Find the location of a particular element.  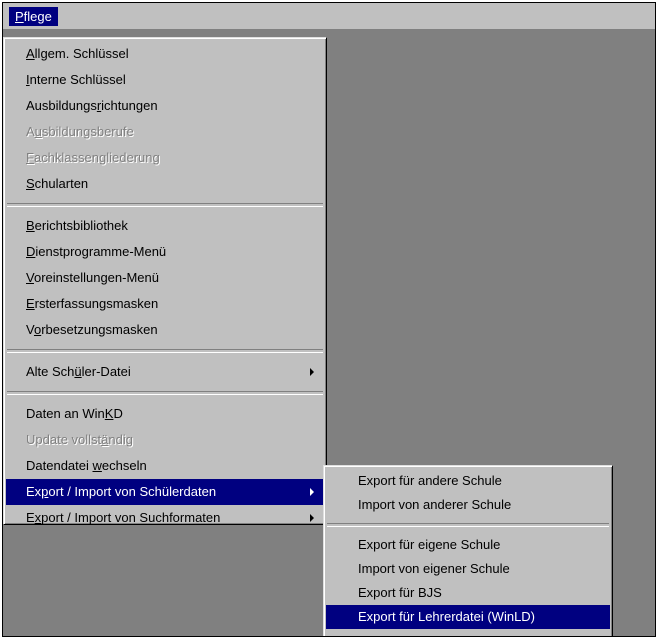

menu-item-schularten: Schularten is located at coordinates (165, 184).